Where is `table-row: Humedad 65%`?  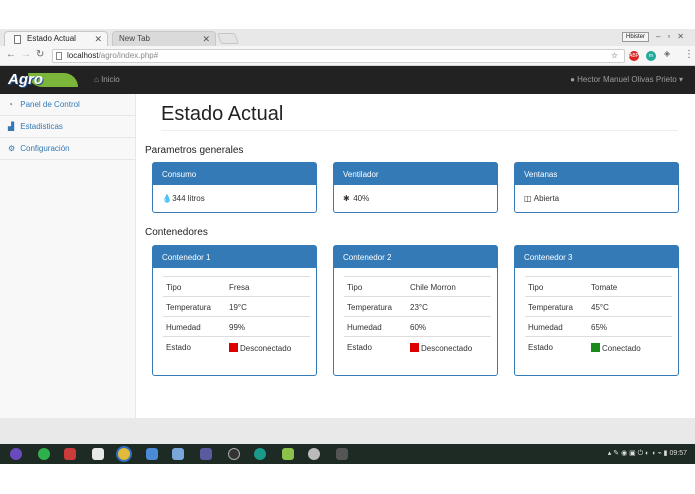
table-row: Humedad 65% is located at coordinates (598, 326).